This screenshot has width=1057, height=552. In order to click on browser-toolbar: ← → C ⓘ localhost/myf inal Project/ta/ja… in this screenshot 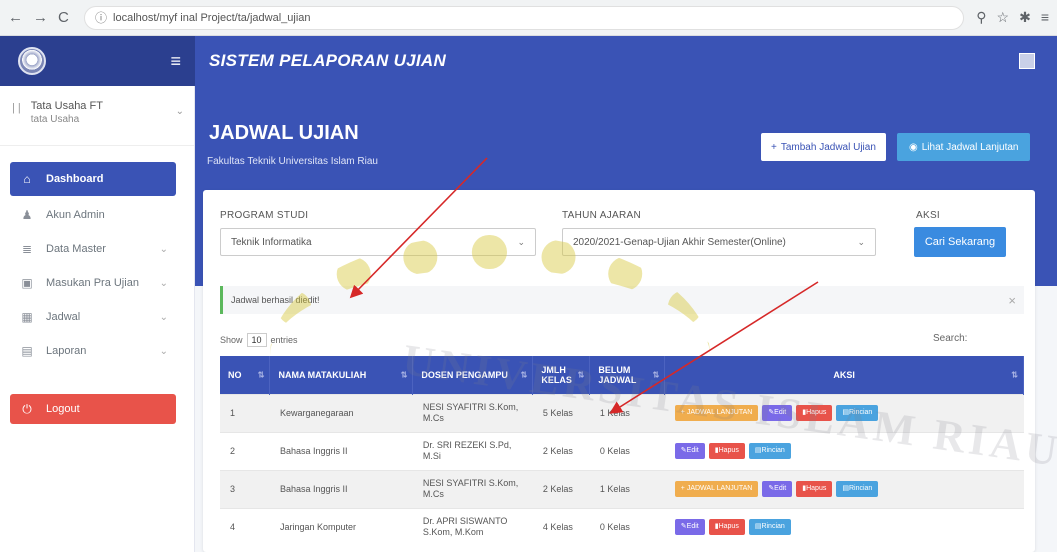, I will do `click(528, 18)`.